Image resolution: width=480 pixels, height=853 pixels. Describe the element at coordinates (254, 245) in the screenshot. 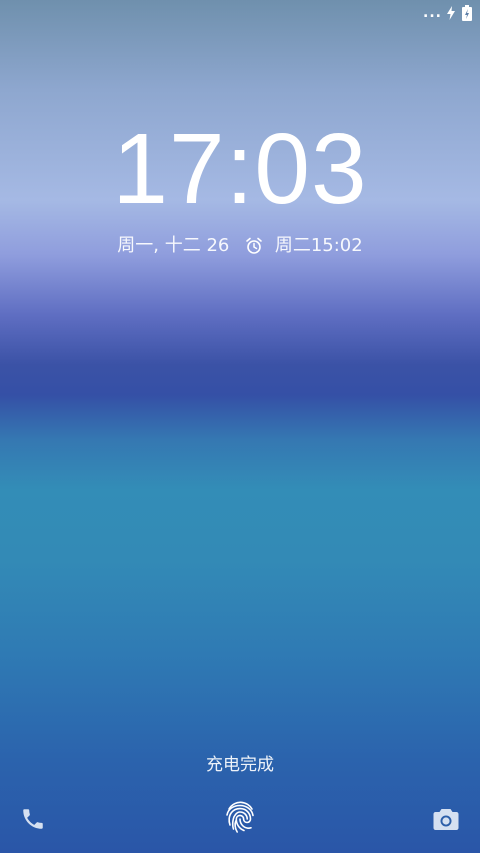

I see `alarm-clock-icon` at that location.